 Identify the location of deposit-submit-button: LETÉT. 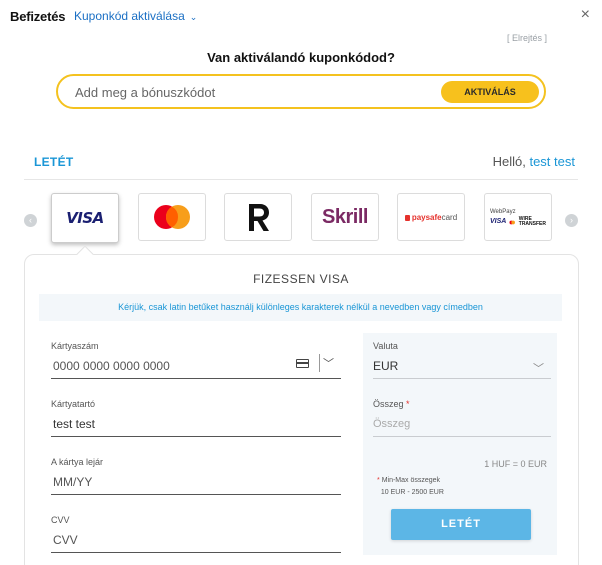
(461, 524).